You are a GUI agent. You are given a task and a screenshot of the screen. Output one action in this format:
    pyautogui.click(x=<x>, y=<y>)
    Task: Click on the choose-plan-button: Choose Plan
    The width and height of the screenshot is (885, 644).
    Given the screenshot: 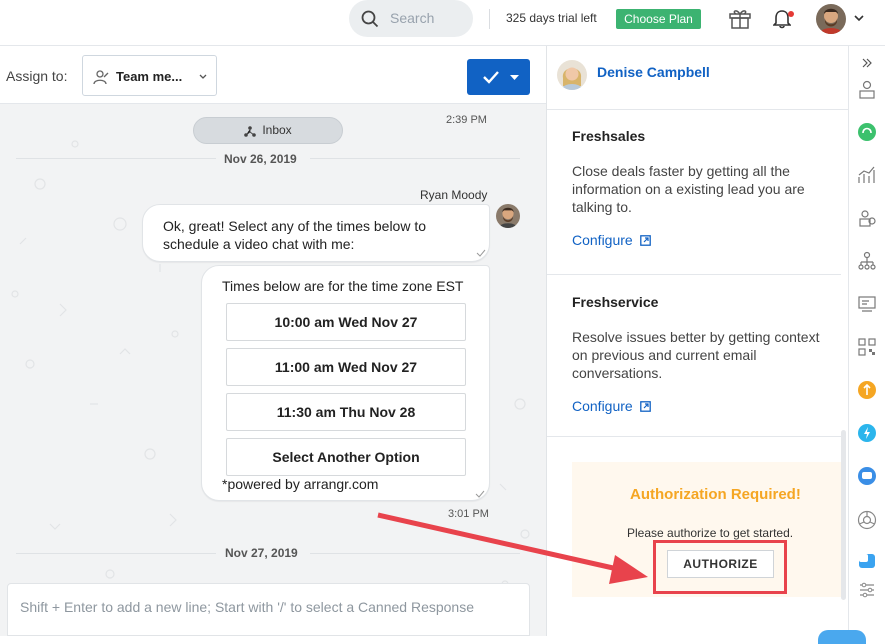 What is the action you would take?
    pyautogui.click(x=658, y=19)
    